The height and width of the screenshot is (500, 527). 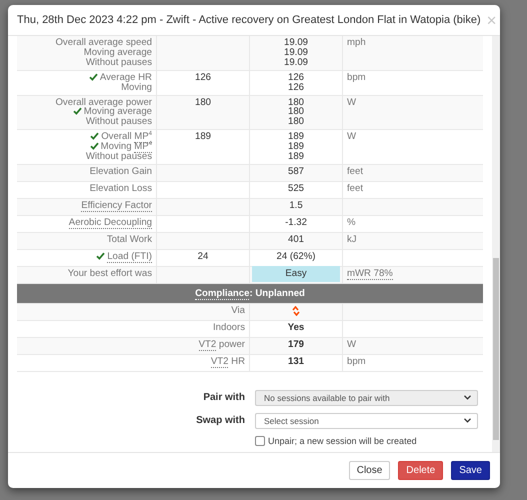 What do you see at coordinates (296, 239) in the screenshot?
I see `actual-value: 401` at bounding box center [296, 239].